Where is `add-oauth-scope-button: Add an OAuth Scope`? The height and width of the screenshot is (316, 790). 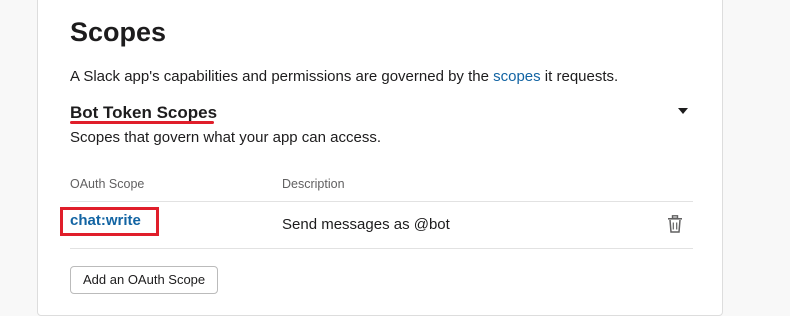 add-oauth-scope-button: Add an OAuth Scope is located at coordinates (144, 280).